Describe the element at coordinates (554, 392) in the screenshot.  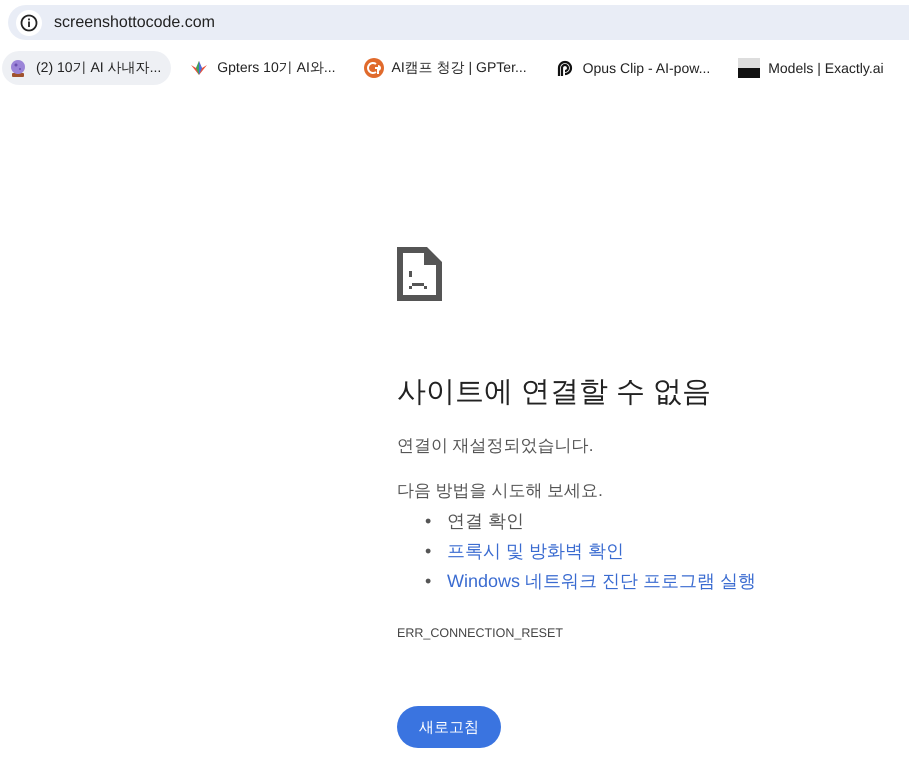
I see `error-title: 사이트에 연결할 수 없음` at that location.